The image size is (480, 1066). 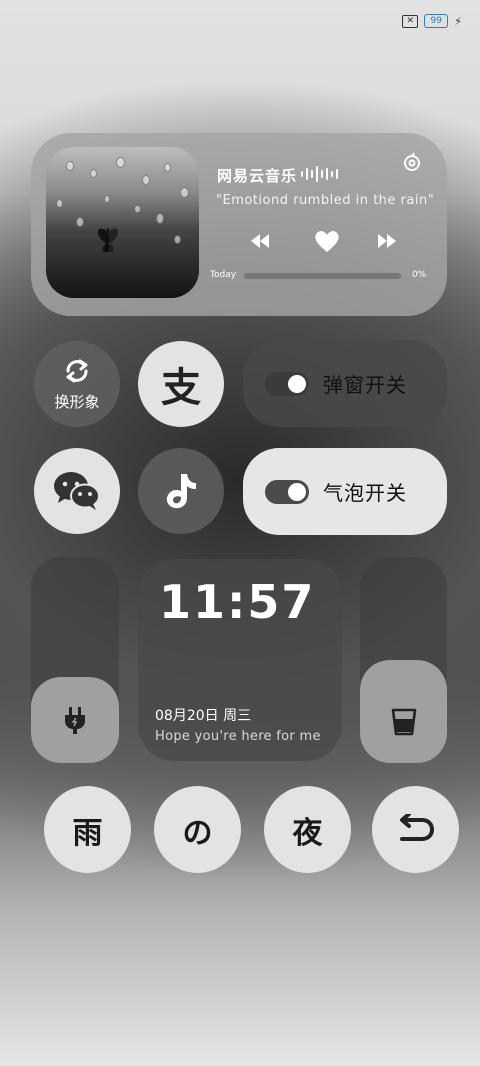 I want to click on no-button: の, so click(x=197, y=829).